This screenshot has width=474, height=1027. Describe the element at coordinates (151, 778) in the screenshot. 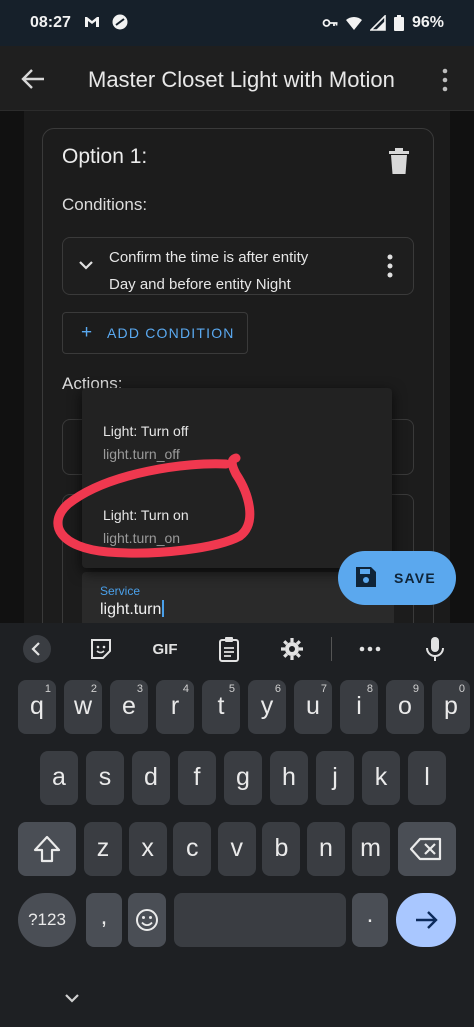

I see `key-d: d` at that location.